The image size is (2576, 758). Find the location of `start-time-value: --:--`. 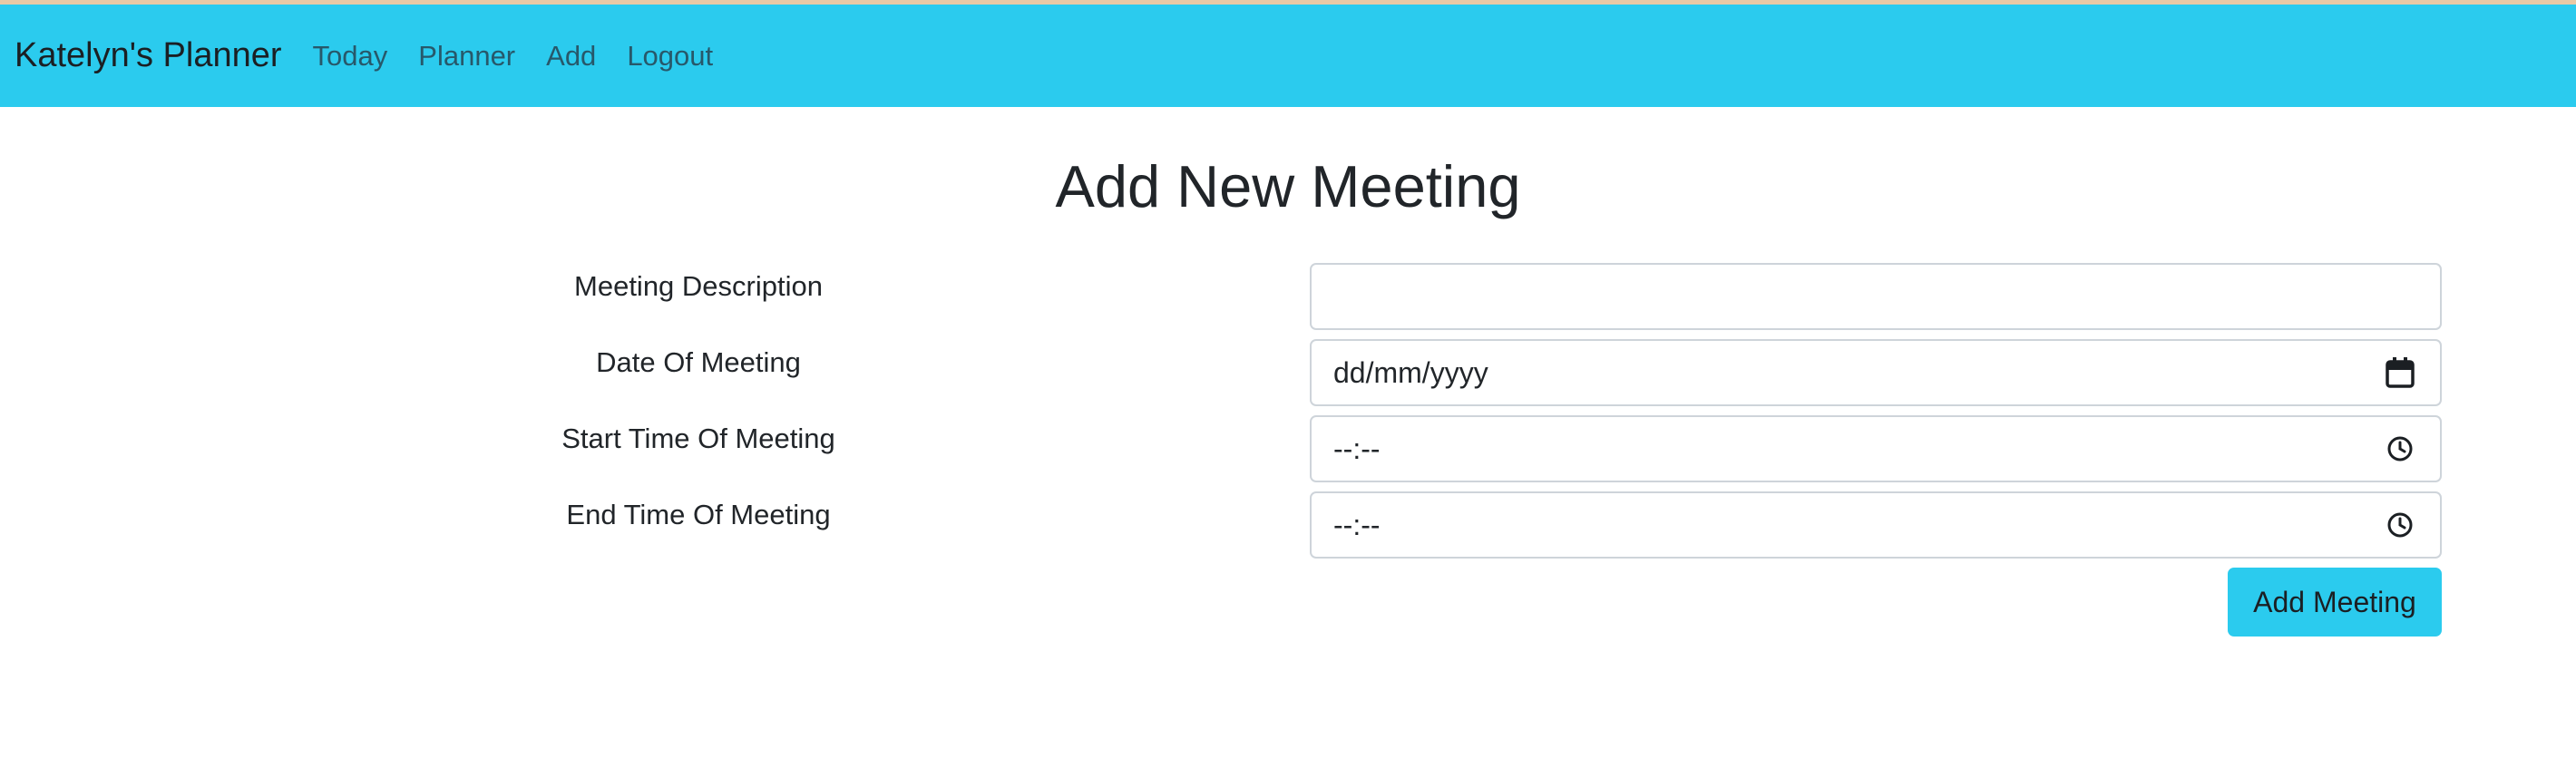

start-time-value: --:-- is located at coordinates (1357, 448).